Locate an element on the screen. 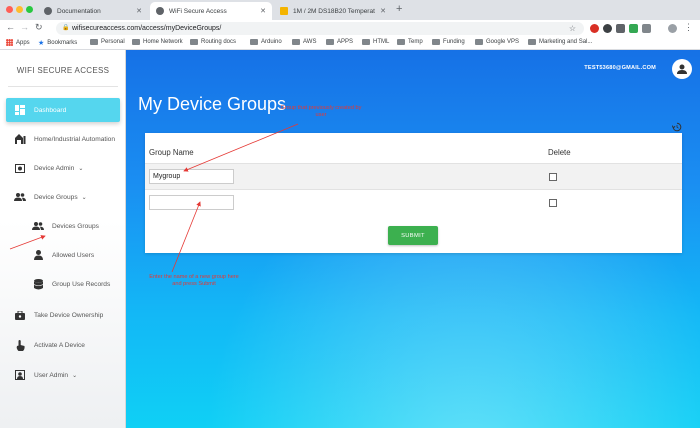  dashboard-icon is located at coordinates (20, 110).